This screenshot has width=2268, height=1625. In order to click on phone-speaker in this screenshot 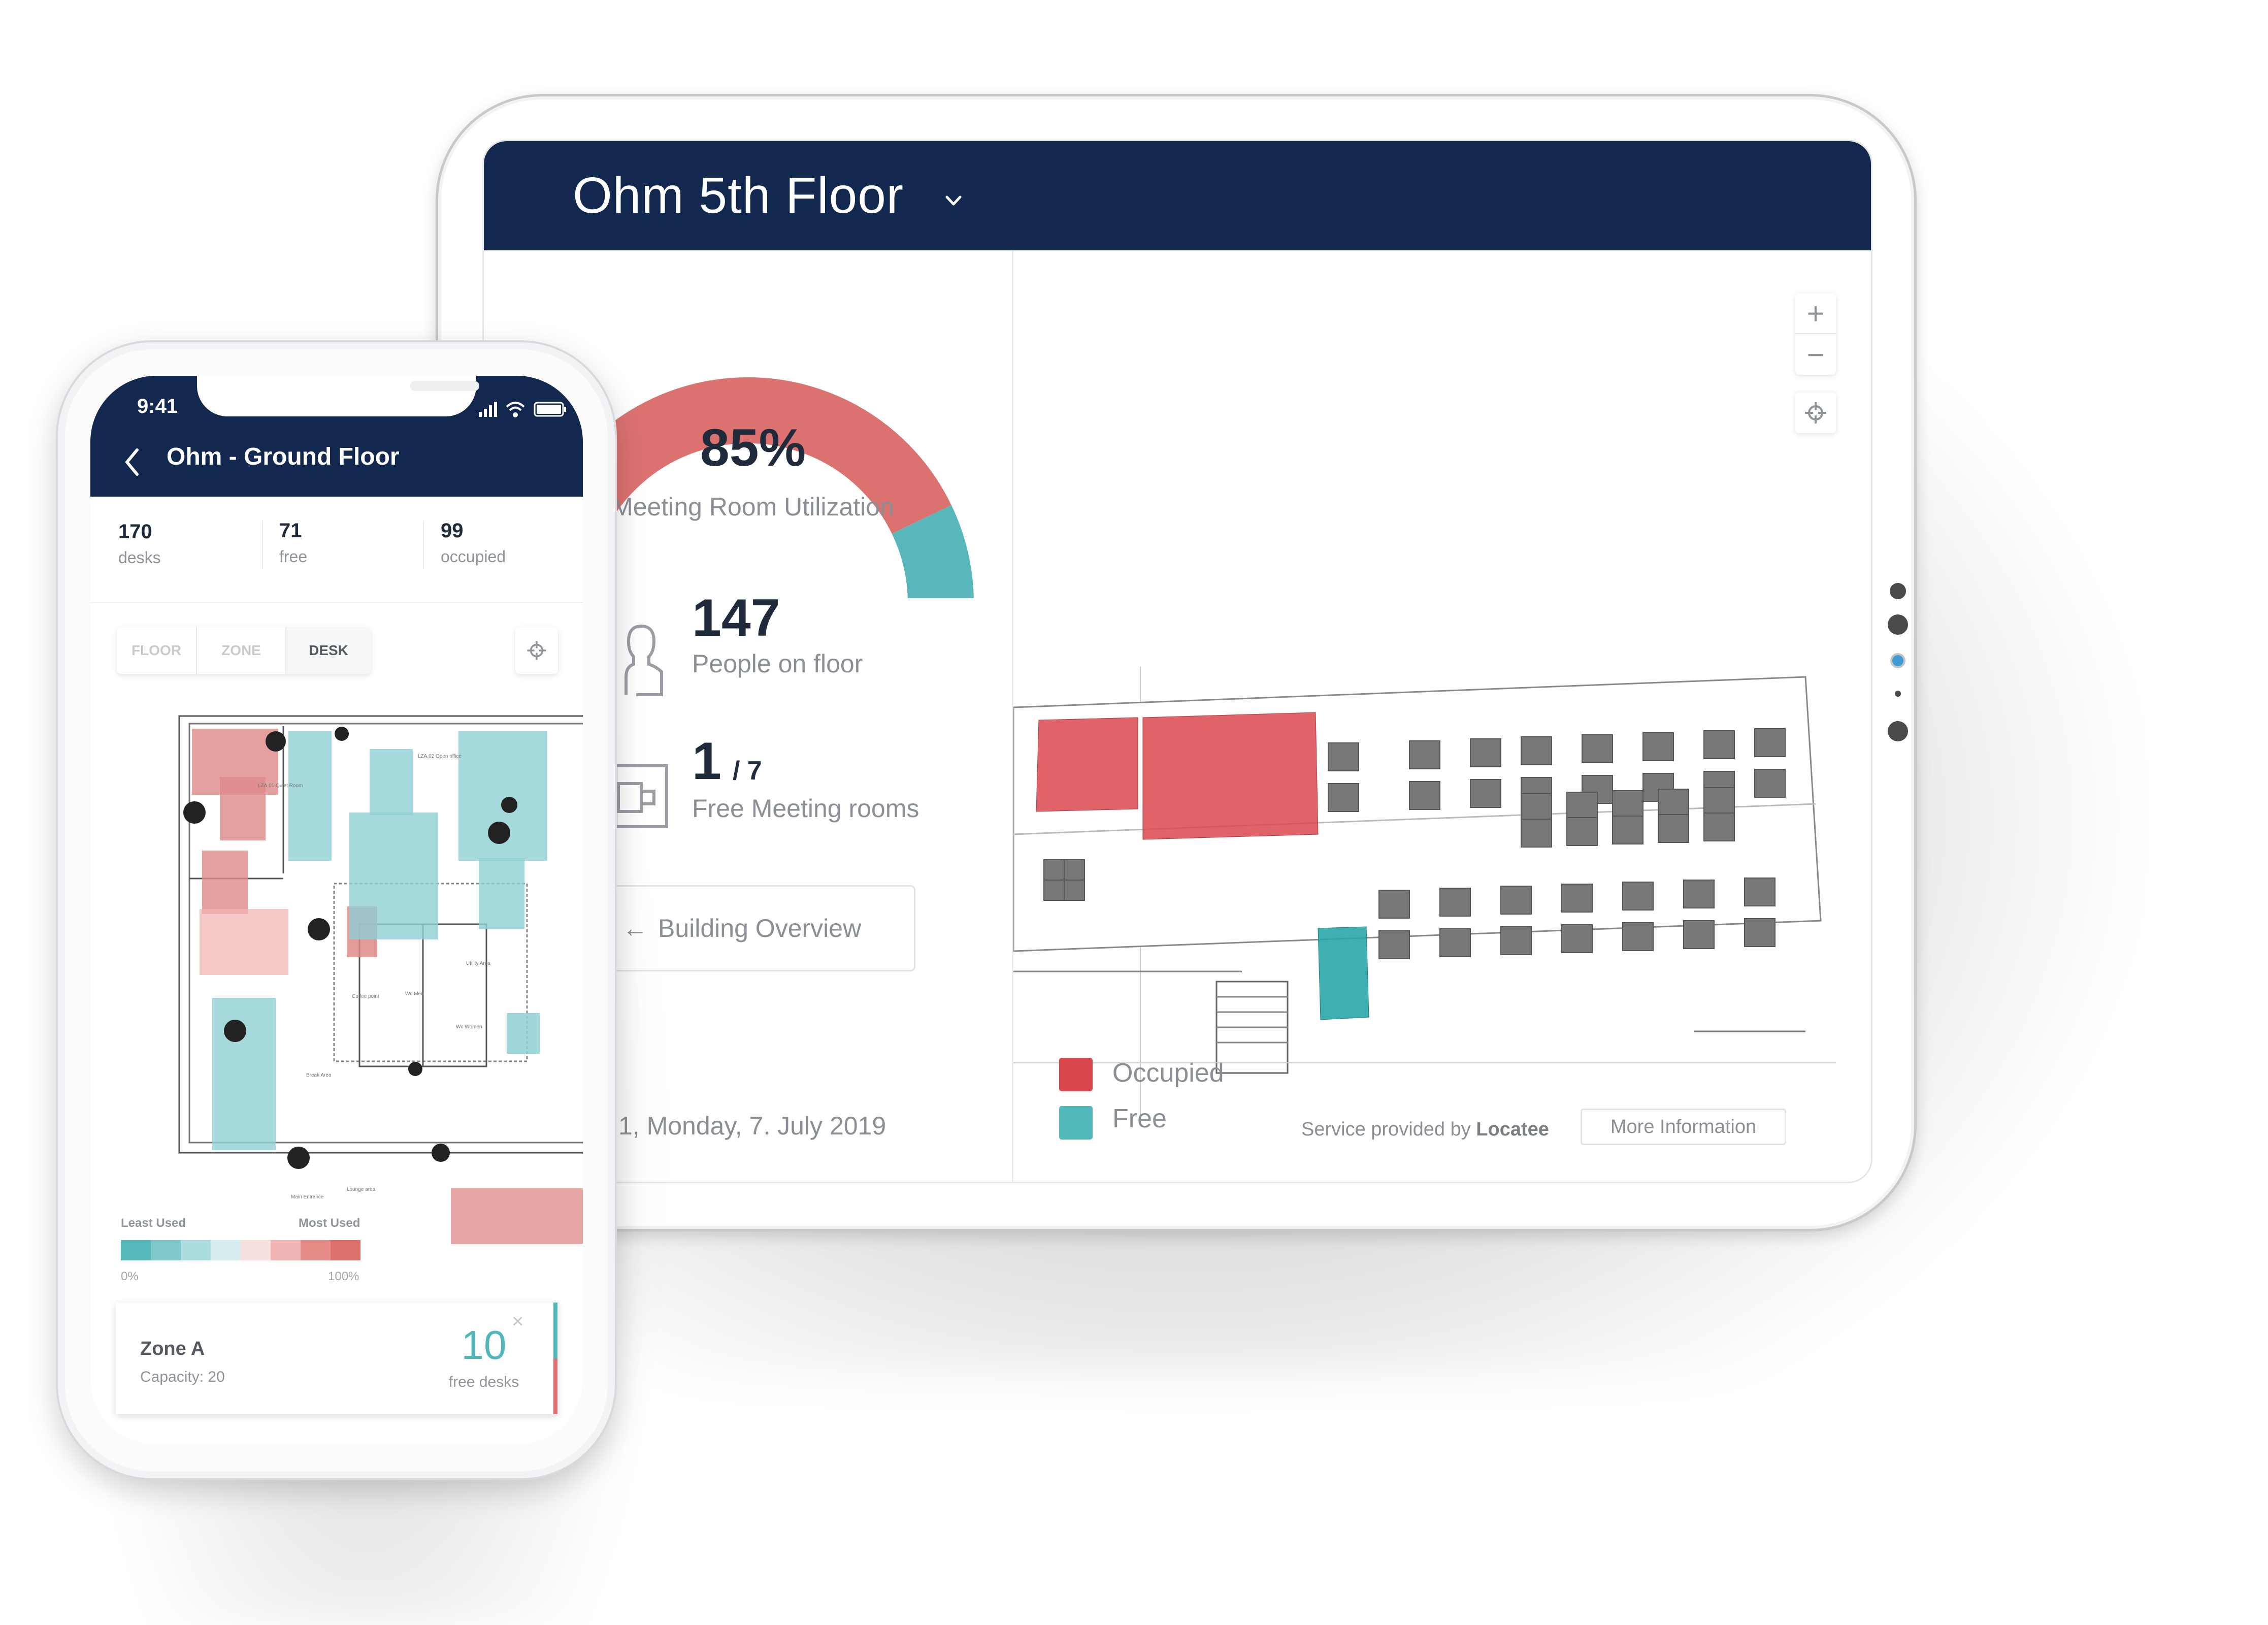, I will do `click(444, 386)`.